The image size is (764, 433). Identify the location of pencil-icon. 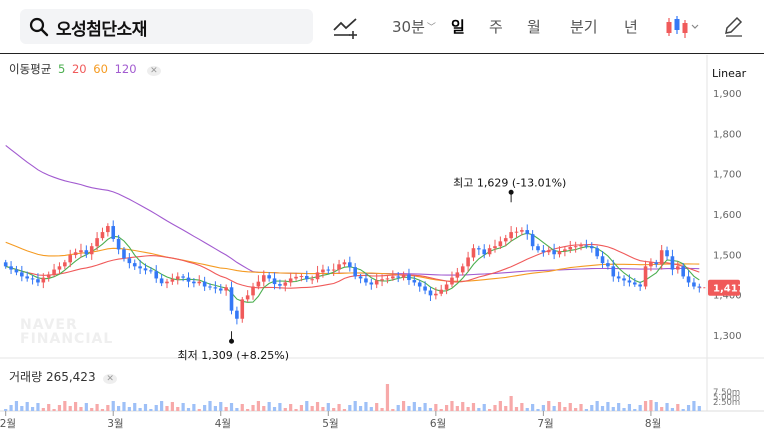
(733, 26).